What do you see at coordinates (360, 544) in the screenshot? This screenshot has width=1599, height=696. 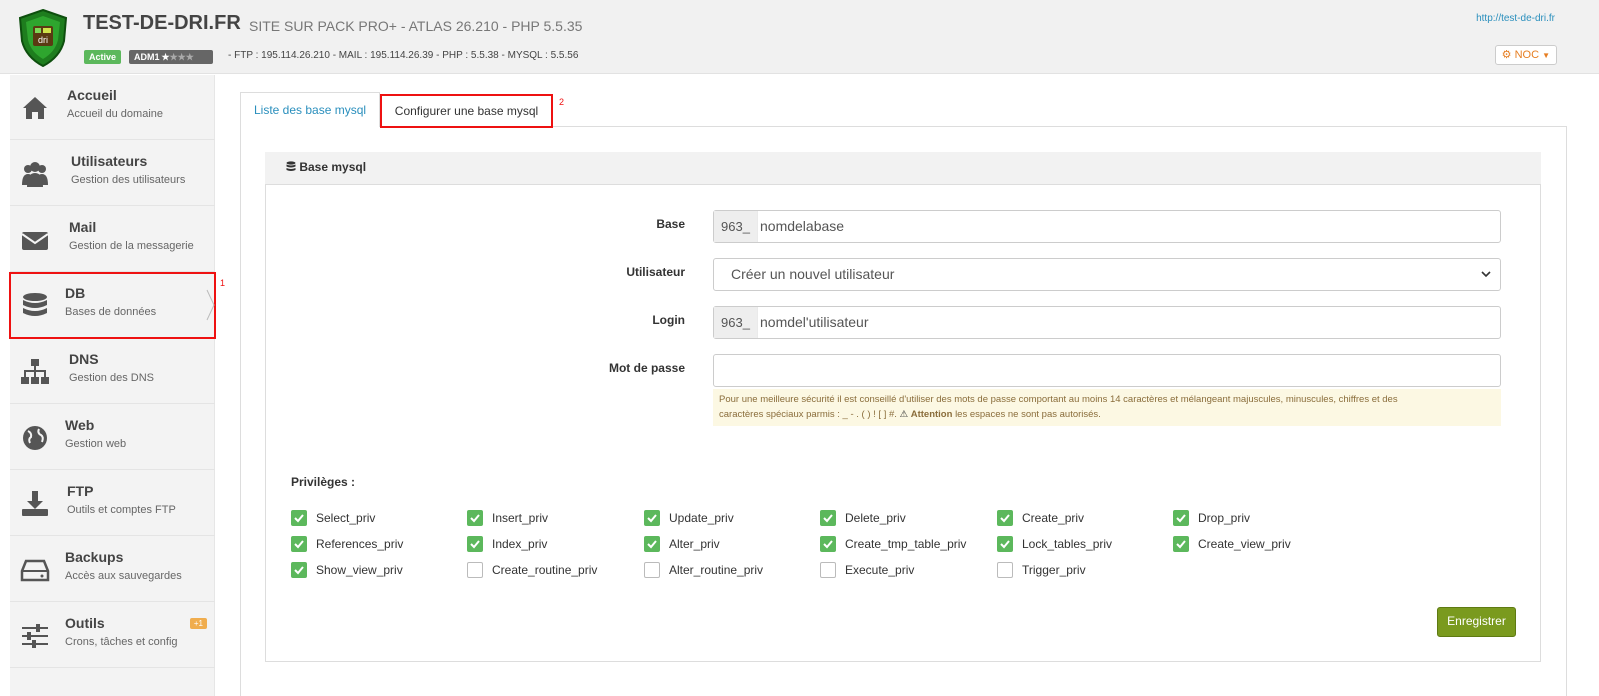 I see `privilege-label: References_priv` at bounding box center [360, 544].